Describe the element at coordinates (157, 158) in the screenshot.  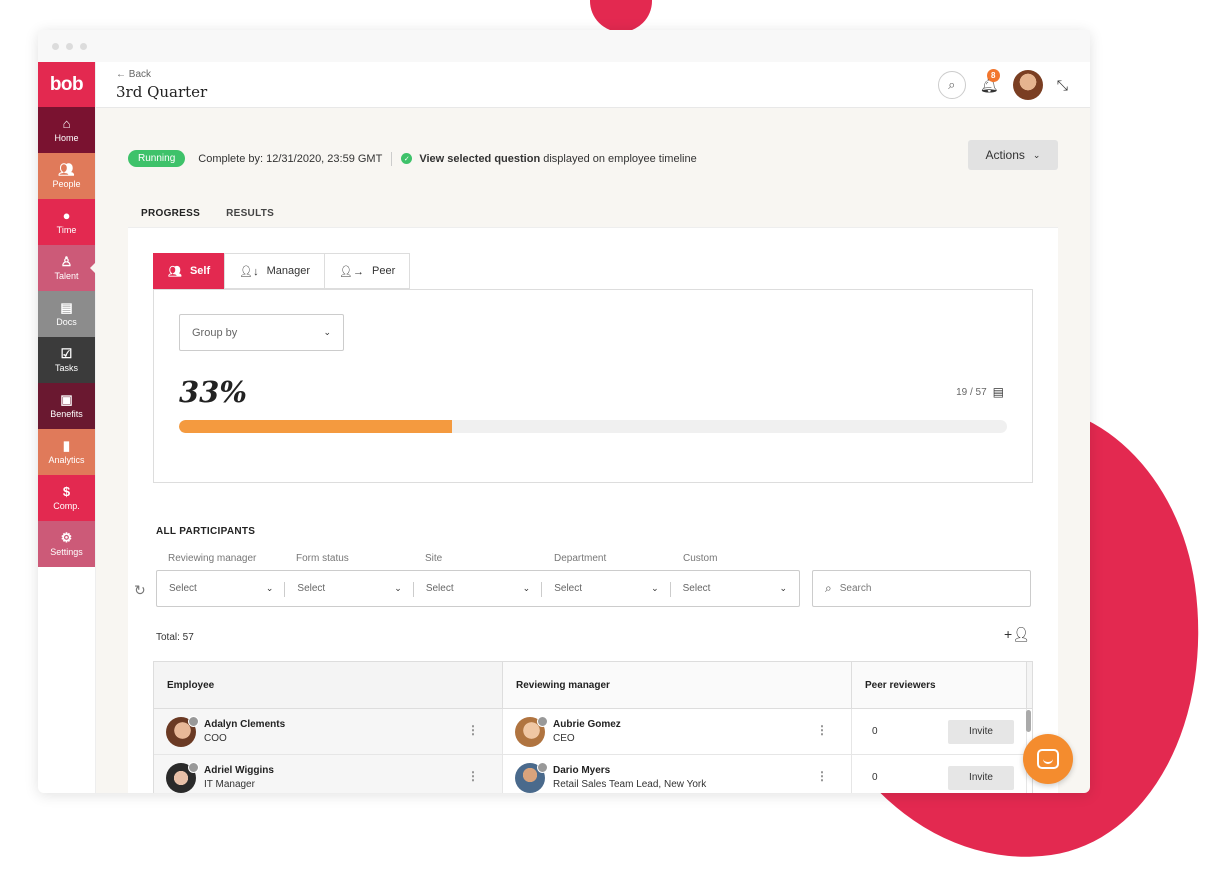
I see `status-badge: Running` at that location.